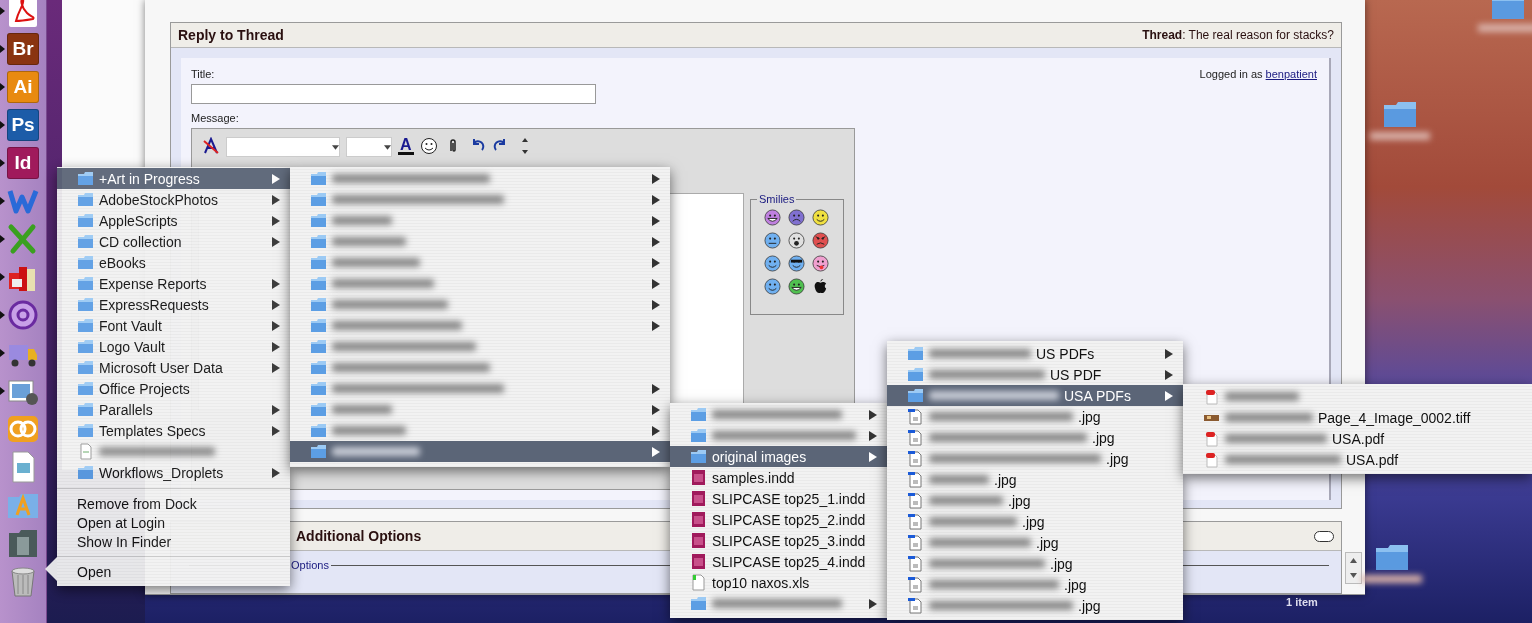 The image size is (1532, 623). What do you see at coordinates (778, 561) in the screenshot?
I see `menu-item: SLIPCASE top25_4.indd` at bounding box center [778, 561].